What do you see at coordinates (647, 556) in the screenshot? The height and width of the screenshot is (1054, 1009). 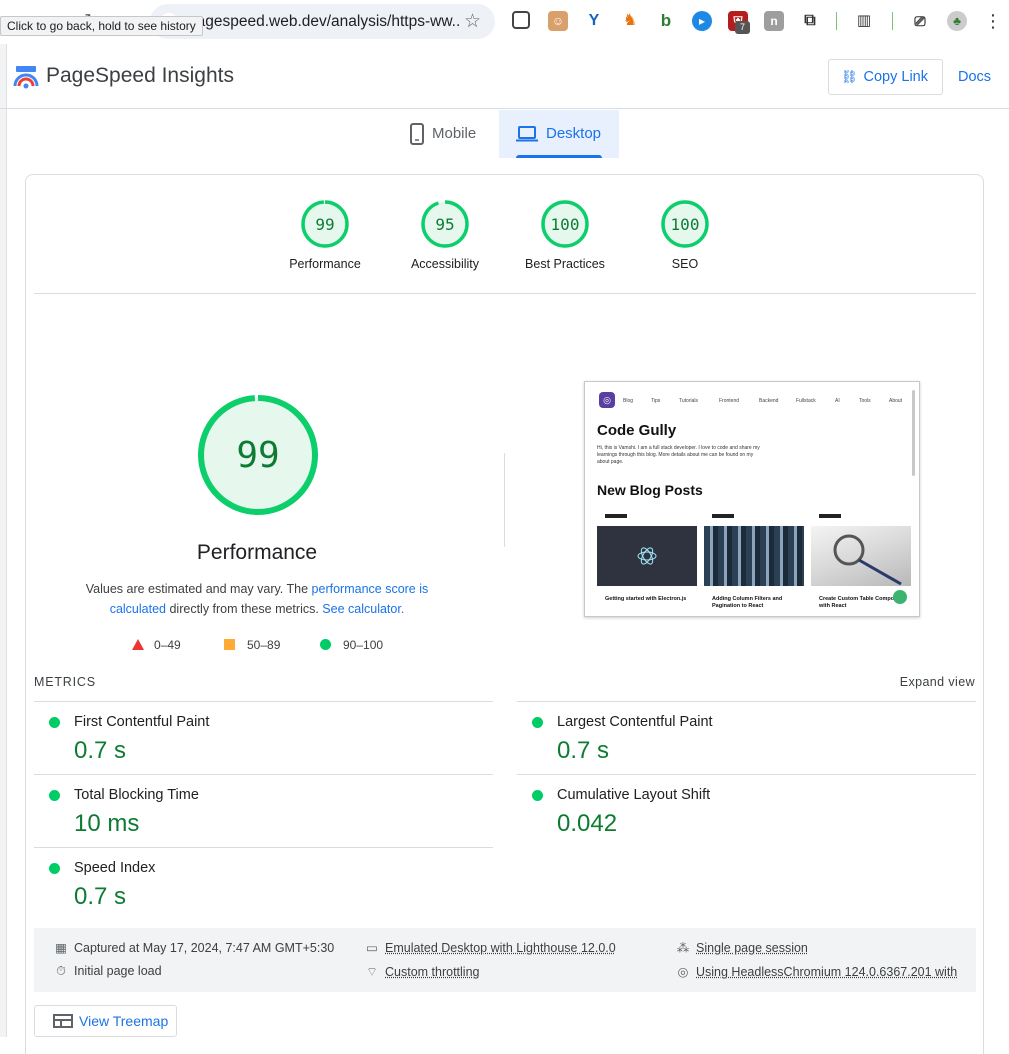 I see `post-image` at bounding box center [647, 556].